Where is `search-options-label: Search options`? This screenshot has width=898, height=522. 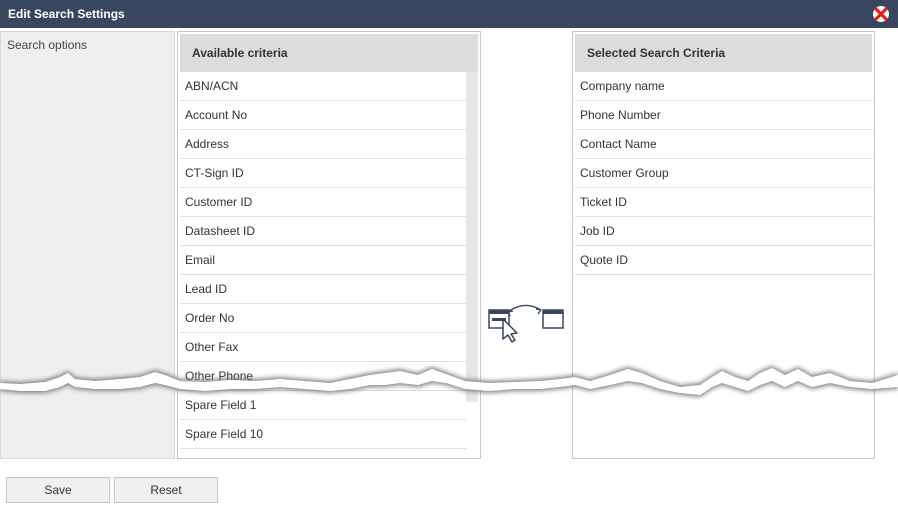
search-options-label: Search options is located at coordinates (47, 45).